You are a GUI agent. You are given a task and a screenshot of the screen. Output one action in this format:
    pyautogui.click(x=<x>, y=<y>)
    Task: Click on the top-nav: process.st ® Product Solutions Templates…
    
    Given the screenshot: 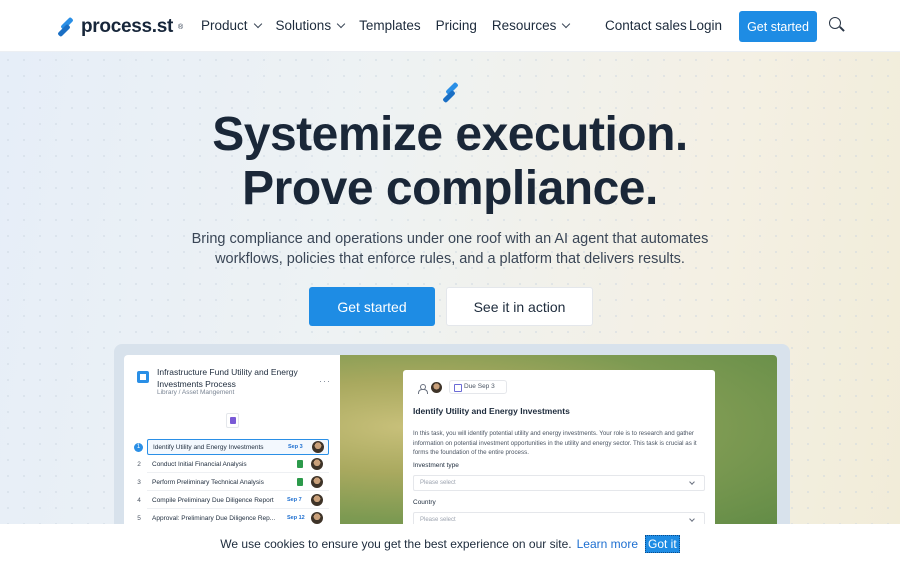 What is the action you would take?
    pyautogui.click(x=450, y=26)
    